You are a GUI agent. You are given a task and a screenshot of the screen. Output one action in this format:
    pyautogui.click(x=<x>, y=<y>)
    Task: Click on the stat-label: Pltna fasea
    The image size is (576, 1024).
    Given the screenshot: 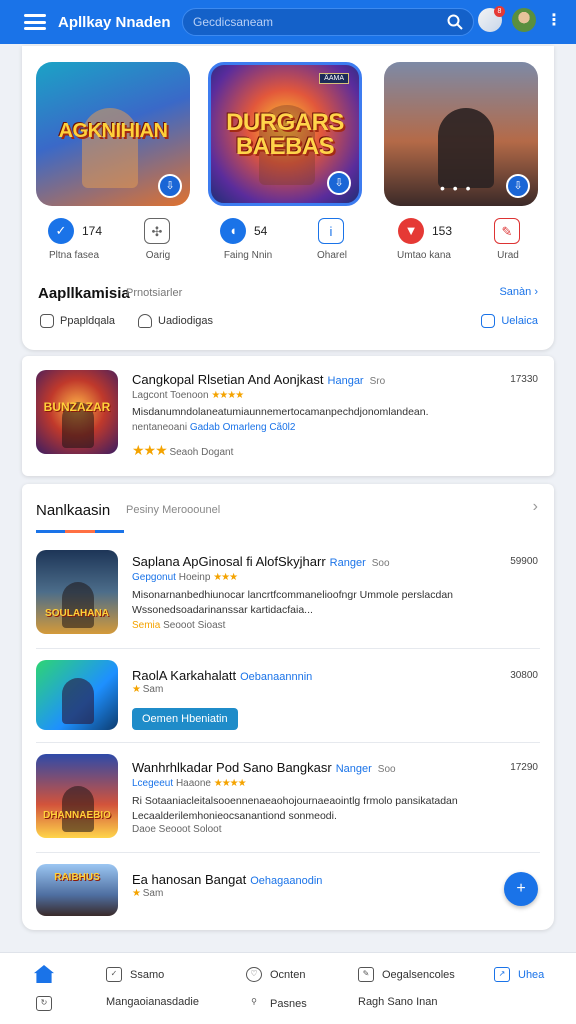 What is the action you would take?
    pyautogui.click(x=74, y=255)
    